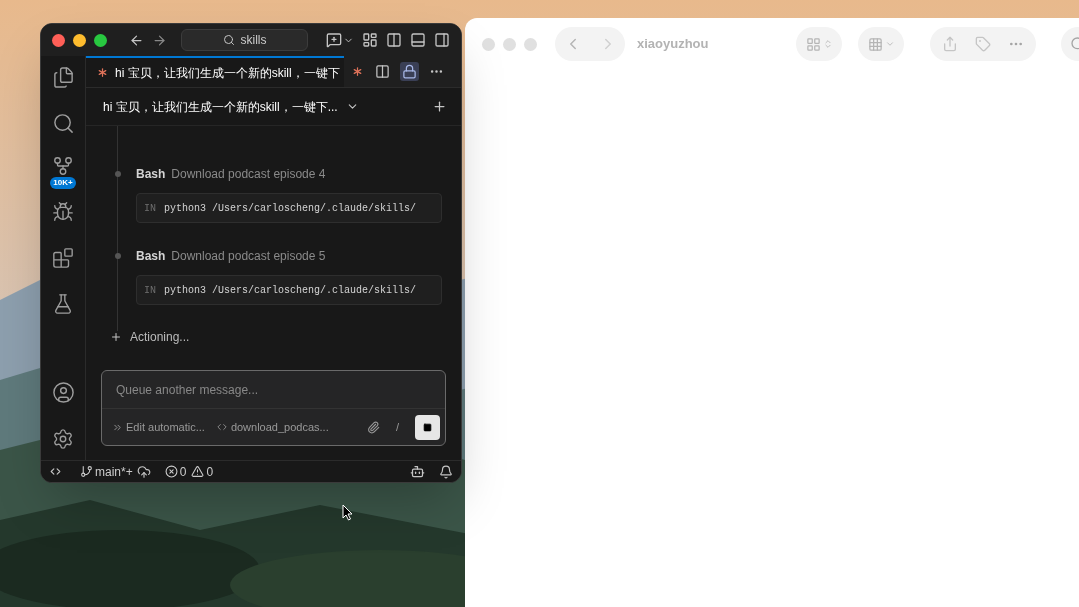  Describe the element at coordinates (442, 40) in the screenshot. I see `secondary-sidebar-icon` at that location.